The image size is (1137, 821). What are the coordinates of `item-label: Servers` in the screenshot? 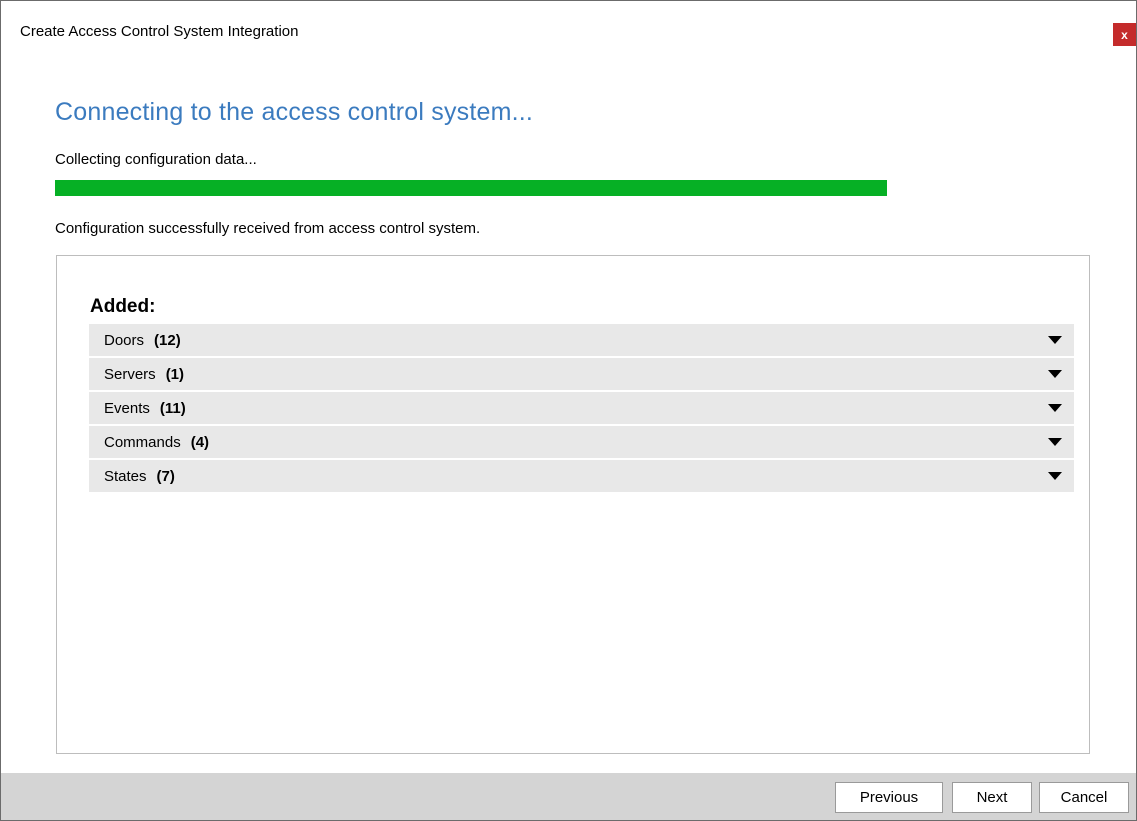 It's located at (130, 374).